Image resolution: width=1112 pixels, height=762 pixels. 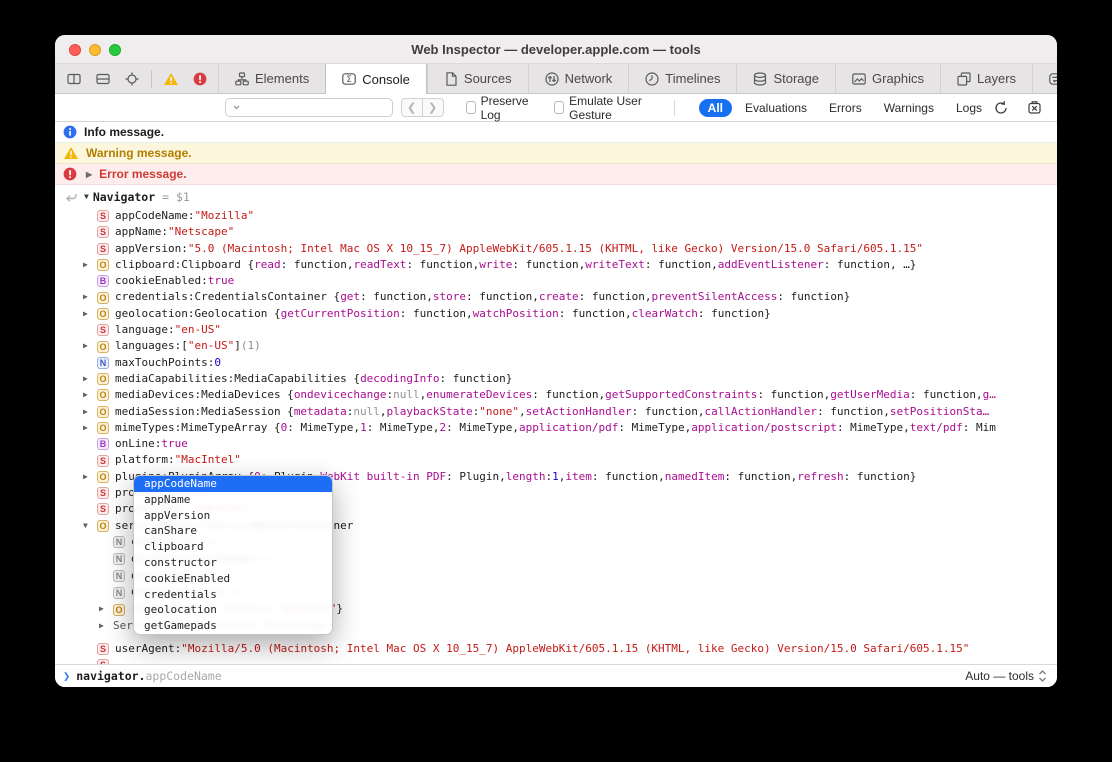 What do you see at coordinates (1006, 676) in the screenshot?
I see `execution-context-select: Auto — tools` at bounding box center [1006, 676].